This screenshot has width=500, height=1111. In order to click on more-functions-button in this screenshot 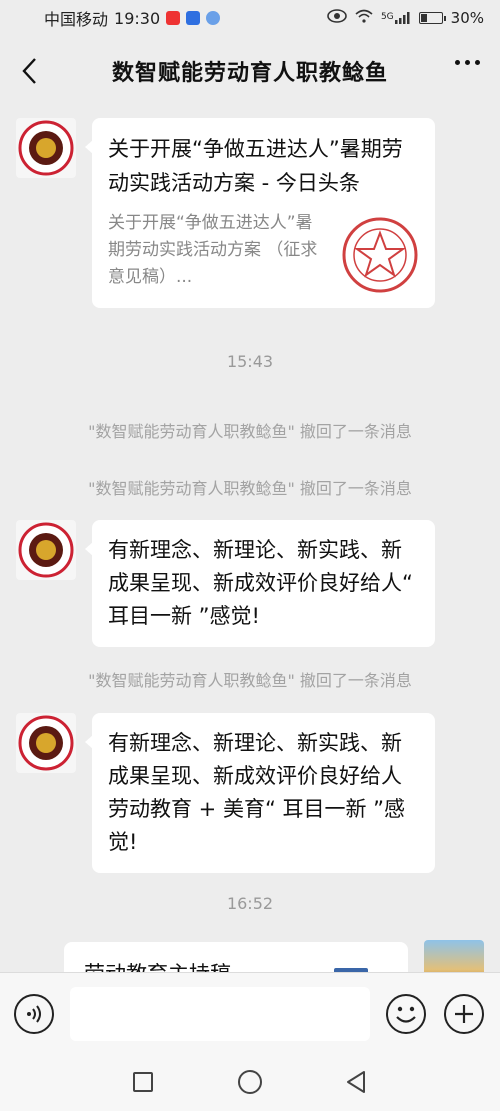, I will do `click(464, 1014)`.